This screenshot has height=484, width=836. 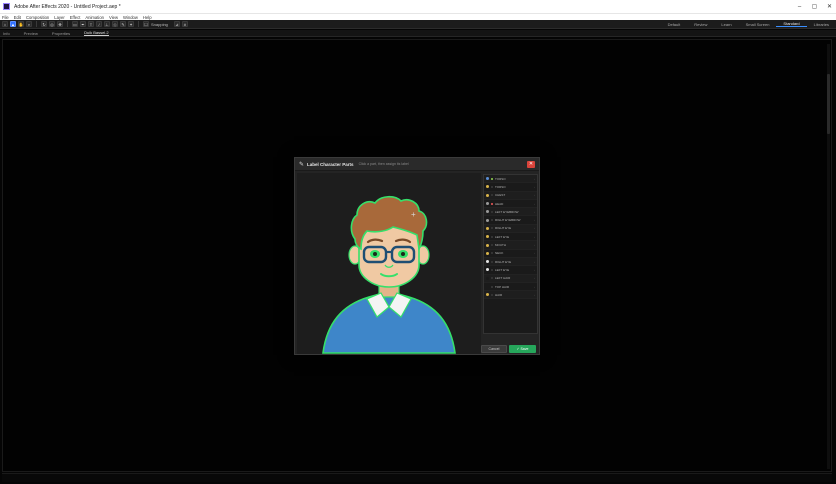 I want to click on part-label: TORSO, so click(x=500, y=186).